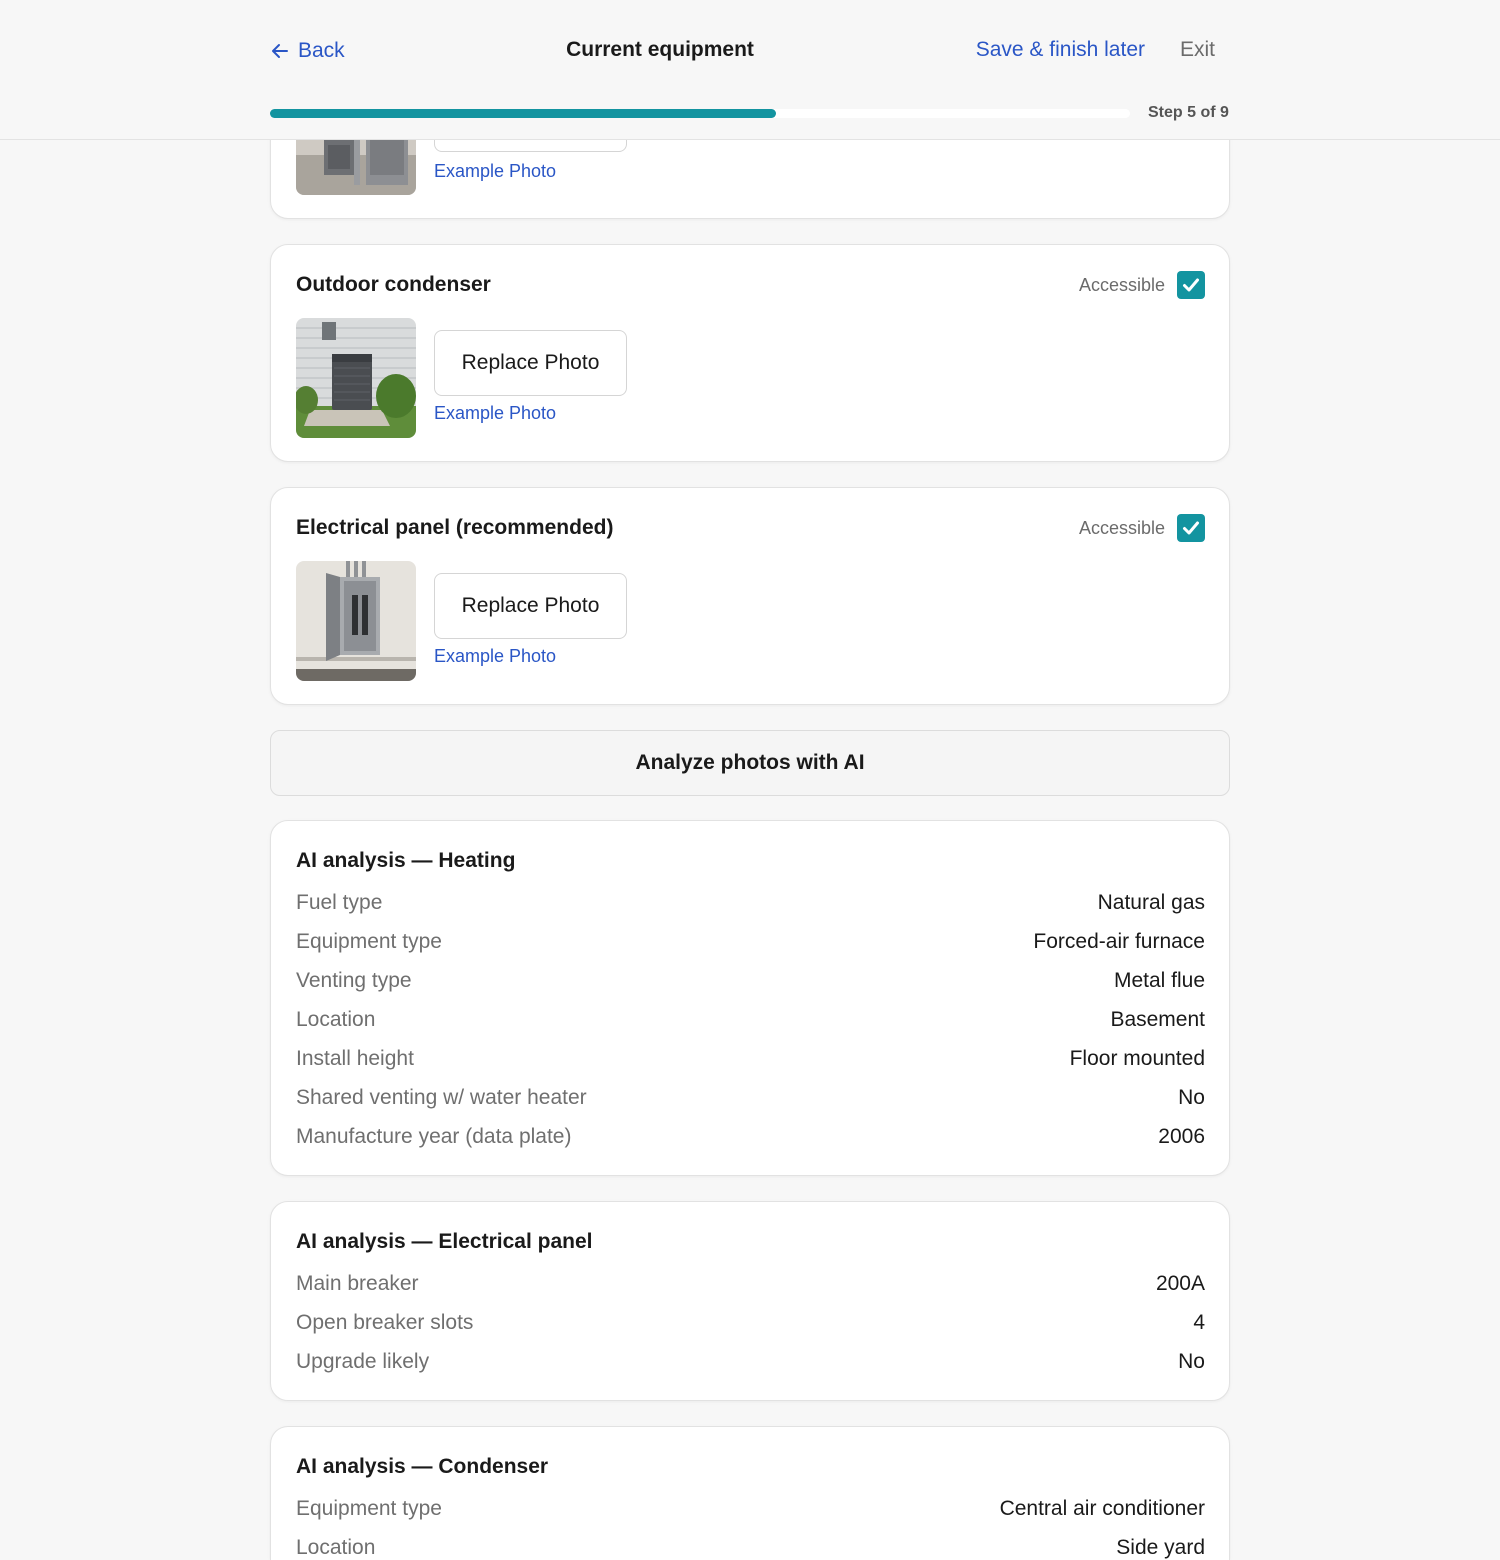 Image resolution: width=1500 pixels, height=1560 pixels. What do you see at coordinates (1199, 1322) in the screenshot?
I see `row-value: 4` at bounding box center [1199, 1322].